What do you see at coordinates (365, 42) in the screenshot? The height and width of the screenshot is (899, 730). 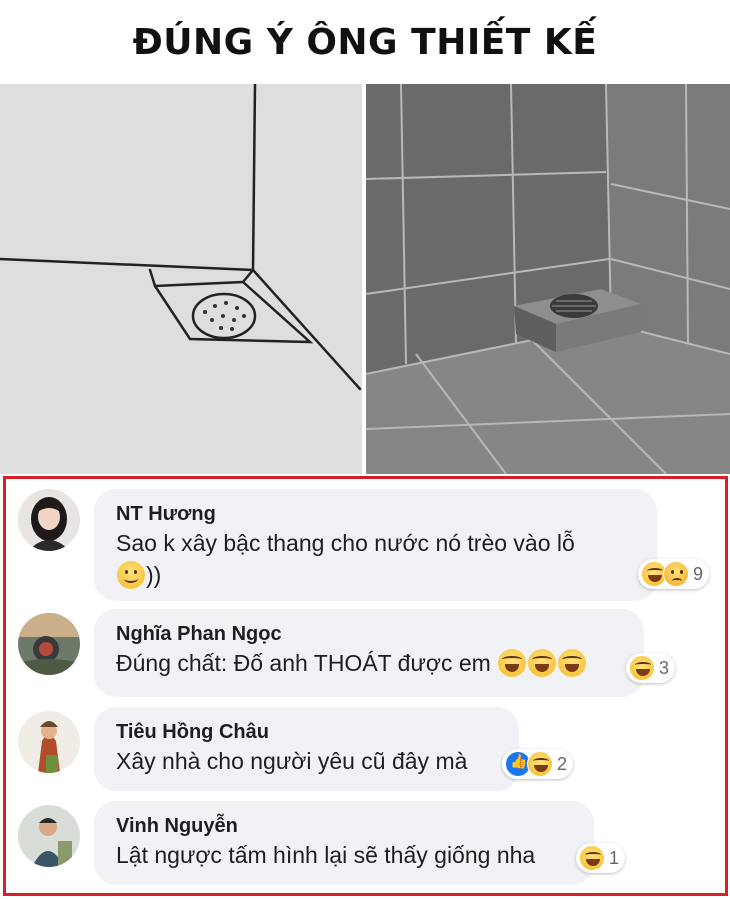 I see `page-title: ĐÚNG Ý ÔNG THIẾT KẾ` at bounding box center [365, 42].